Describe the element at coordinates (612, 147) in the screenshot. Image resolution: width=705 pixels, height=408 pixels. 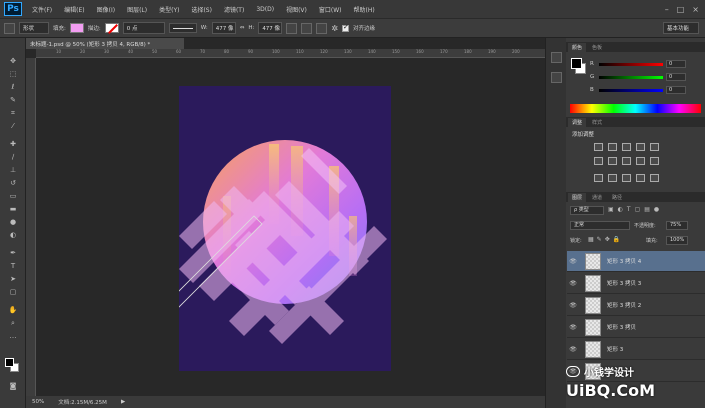
I see `levels-icon` at that location.